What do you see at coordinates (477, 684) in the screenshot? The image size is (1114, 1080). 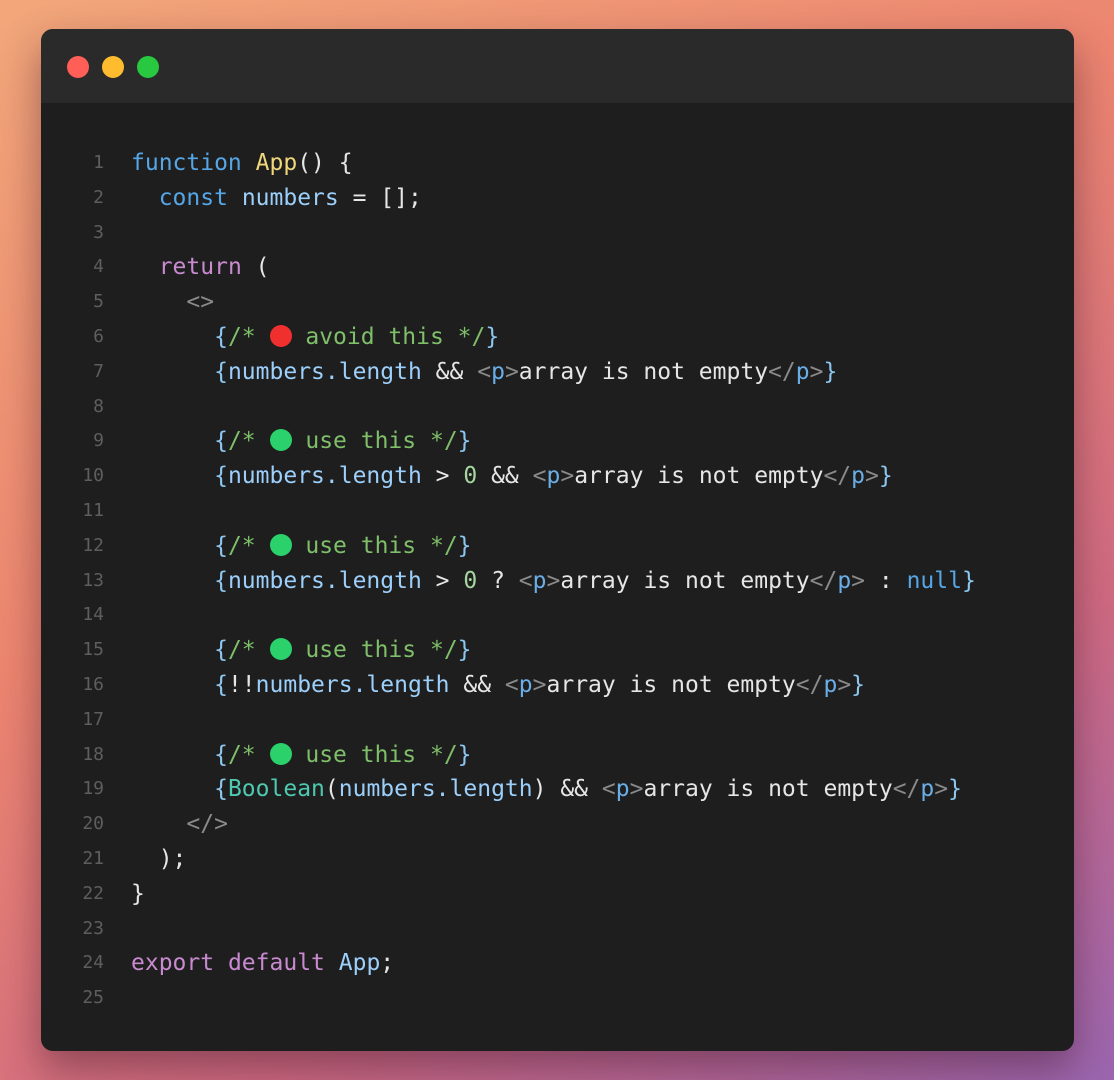 I see `code-token: &&` at bounding box center [477, 684].